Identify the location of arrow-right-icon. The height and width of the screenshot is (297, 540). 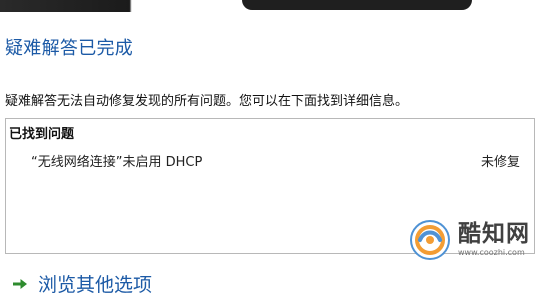
(20, 284).